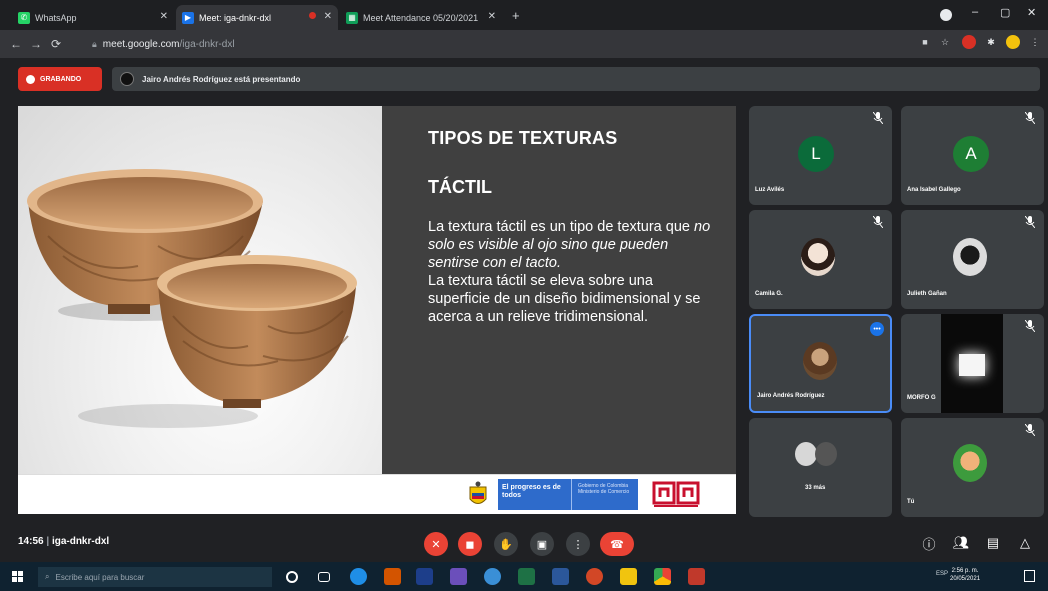  I want to click on slide-subtitle: TÁCTIL, so click(460, 187).